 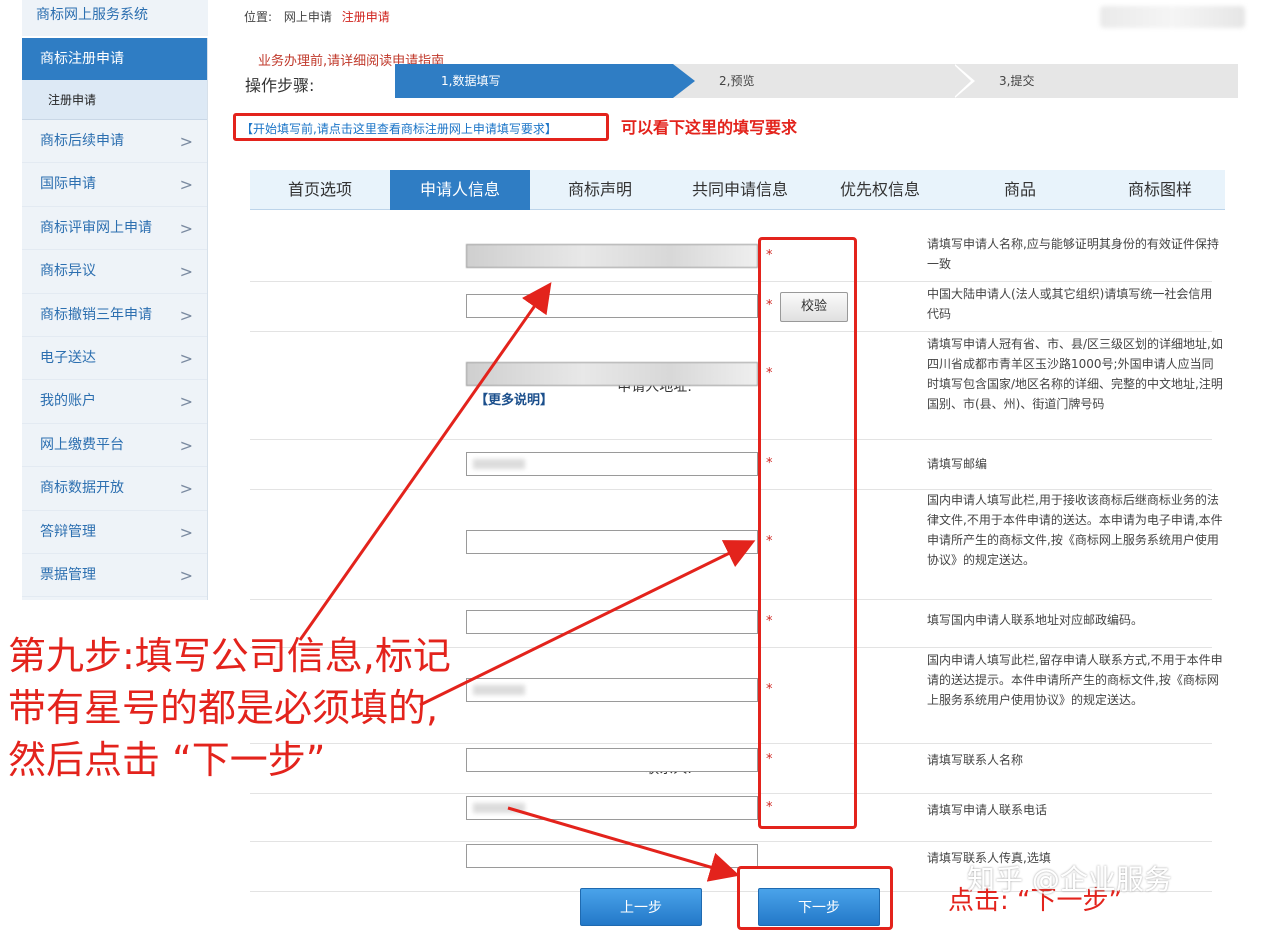 I want to click on sidebar-item: 我的账户 >, so click(x=114, y=402).